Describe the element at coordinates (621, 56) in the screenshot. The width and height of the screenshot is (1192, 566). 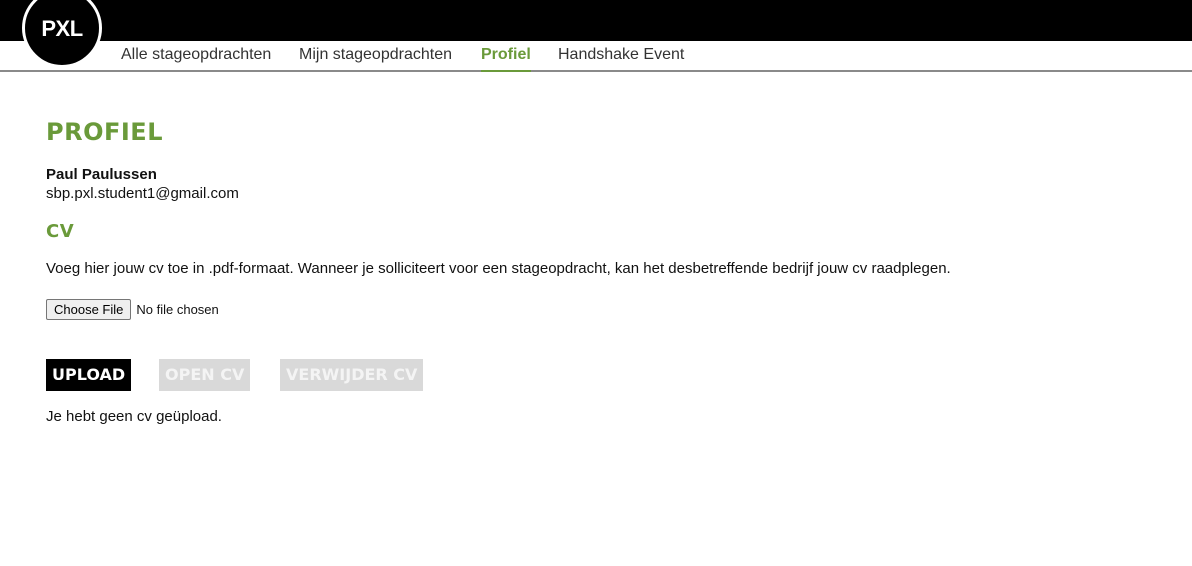
I see `nav-item-handshake-event: Handshake Event` at that location.